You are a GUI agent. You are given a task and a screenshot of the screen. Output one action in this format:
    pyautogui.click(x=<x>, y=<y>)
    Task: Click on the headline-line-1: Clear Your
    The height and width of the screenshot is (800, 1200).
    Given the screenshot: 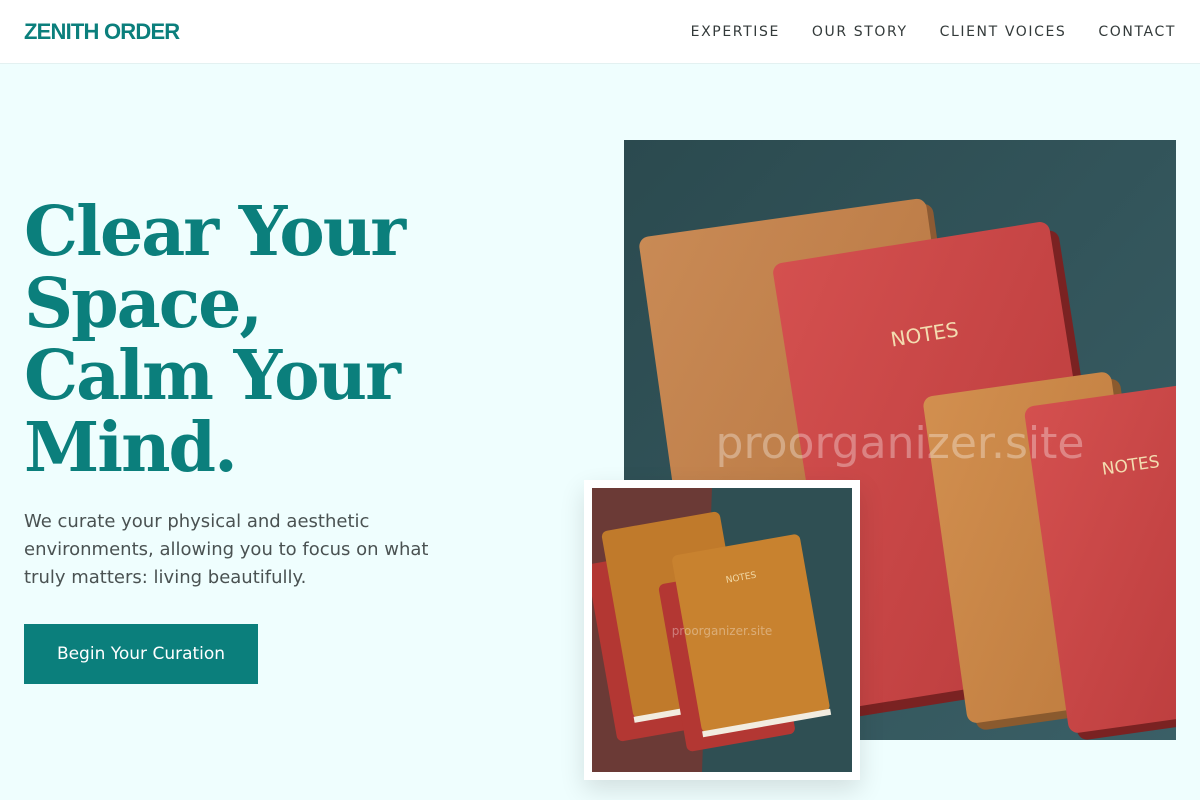 What is the action you would take?
    pyautogui.click(x=215, y=232)
    